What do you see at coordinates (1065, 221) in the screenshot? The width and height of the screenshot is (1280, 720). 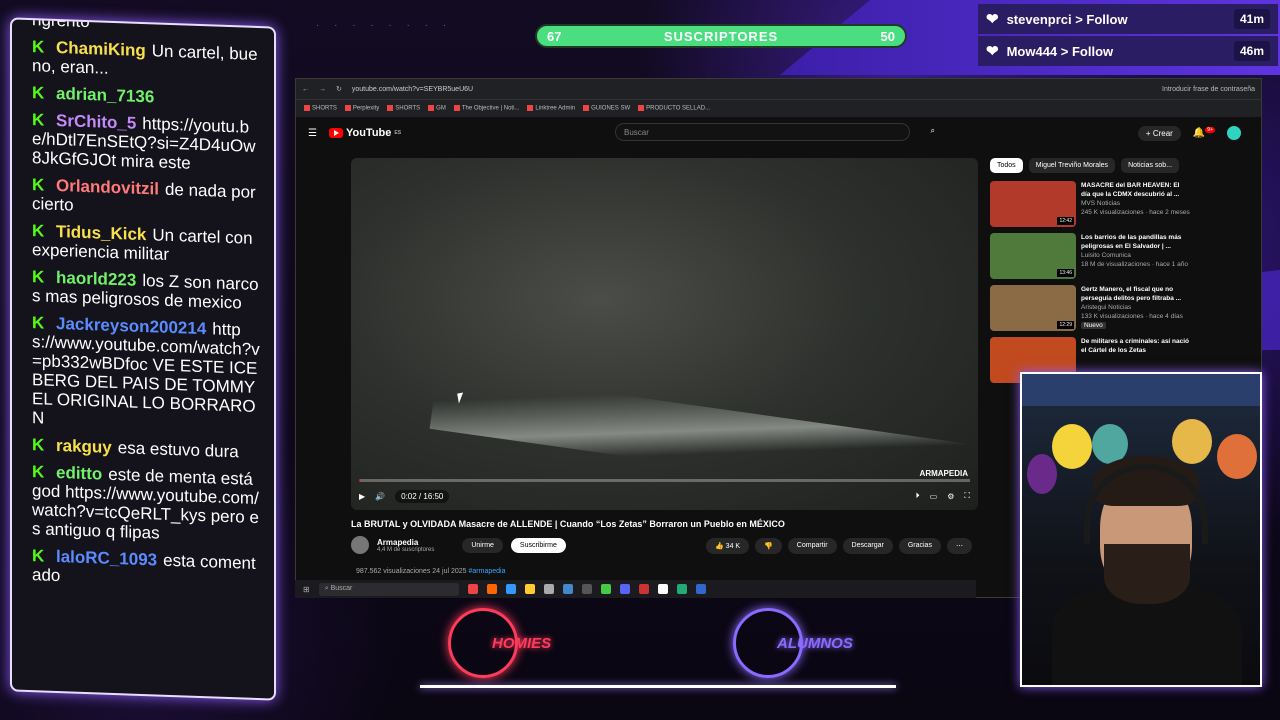 I see `video-duration: 12:42` at bounding box center [1065, 221].